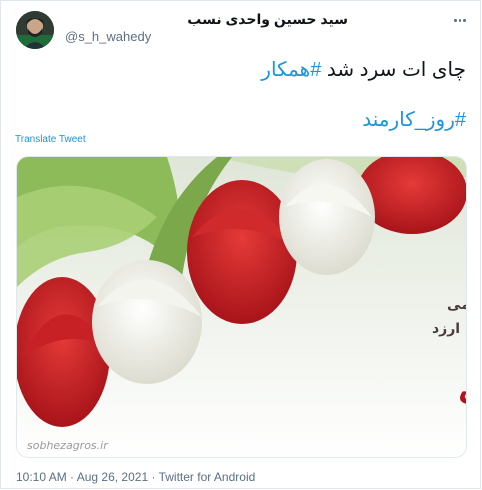 The width and height of the screenshot is (482, 490). Describe the element at coordinates (393, 70) in the screenshot. I see `tweet-text: چای ات سرد شد` at that location.